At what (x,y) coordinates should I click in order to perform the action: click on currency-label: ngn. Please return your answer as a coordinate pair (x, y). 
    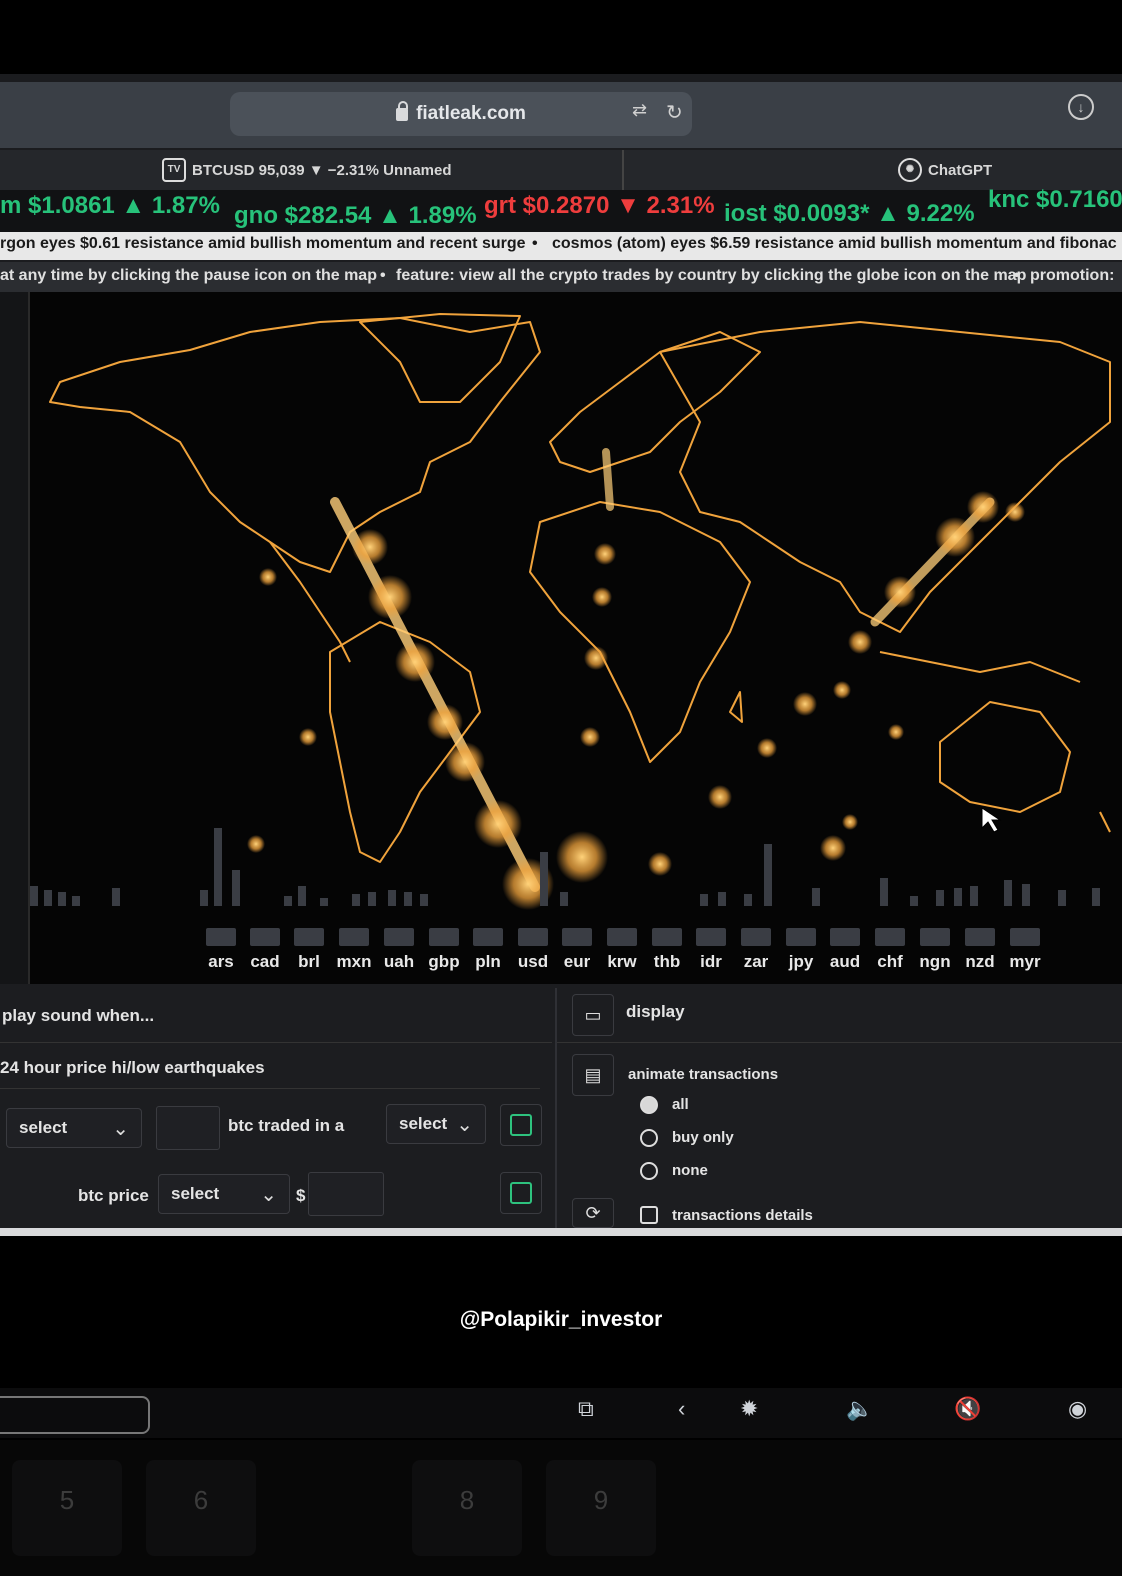
    Looking at the image, I should click on (935, 961).